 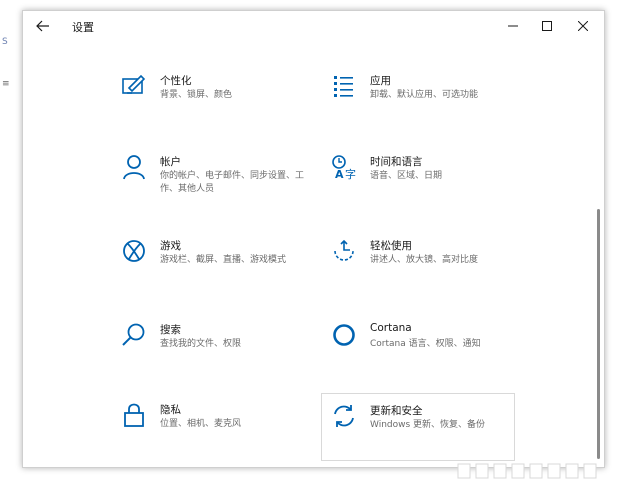 What do you see at coordinates (426, 270) in the screenshot?
I see `tile-ease-of-access: 轻松使用 讲述人、放大镜、高对比度` at bounding box center [426, 270].